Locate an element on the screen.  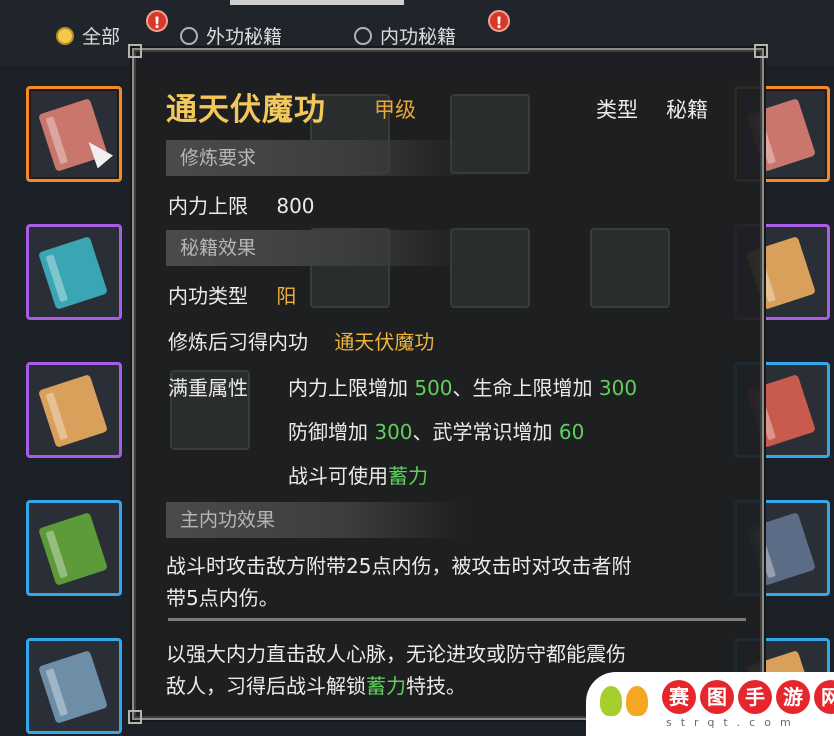
requirement-row: 内力上限 800 is located at coordinates (241, 204).